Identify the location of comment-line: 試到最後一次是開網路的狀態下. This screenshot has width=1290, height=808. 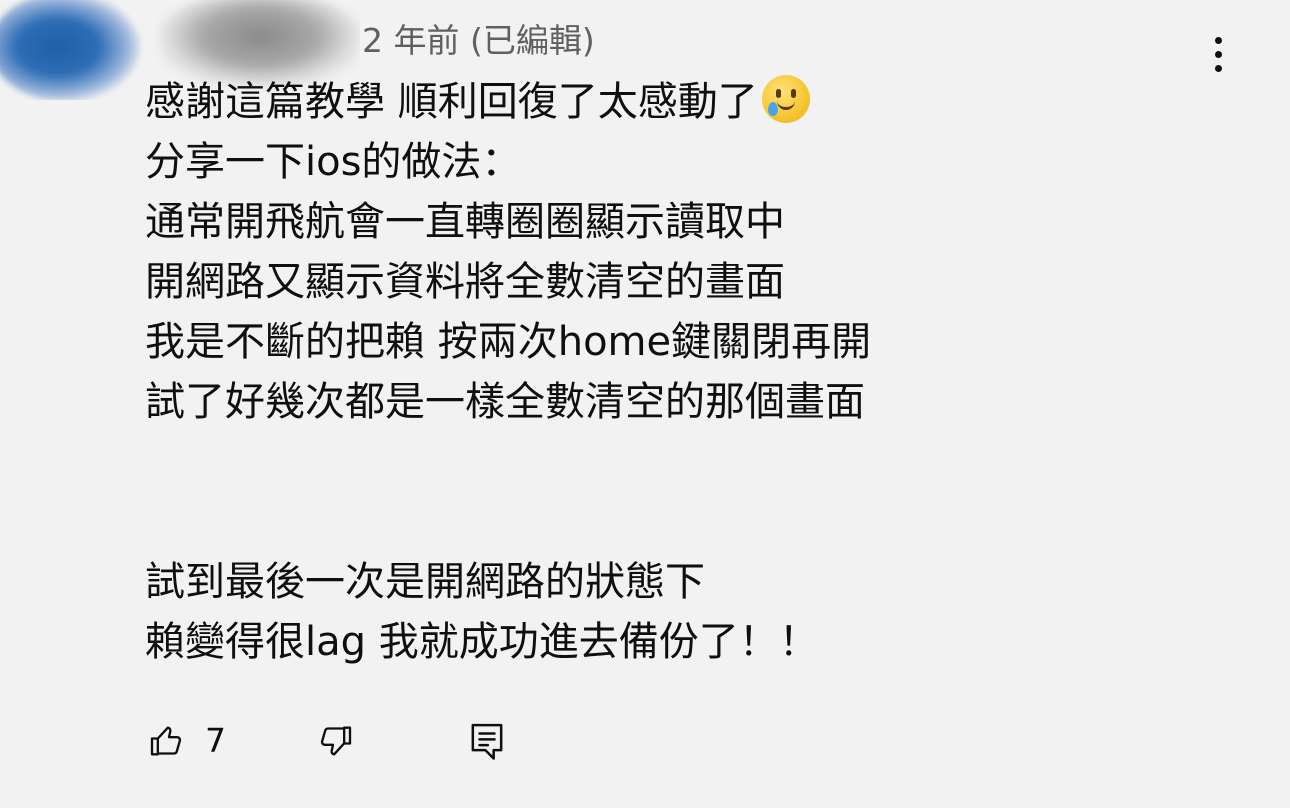
(425, 582).